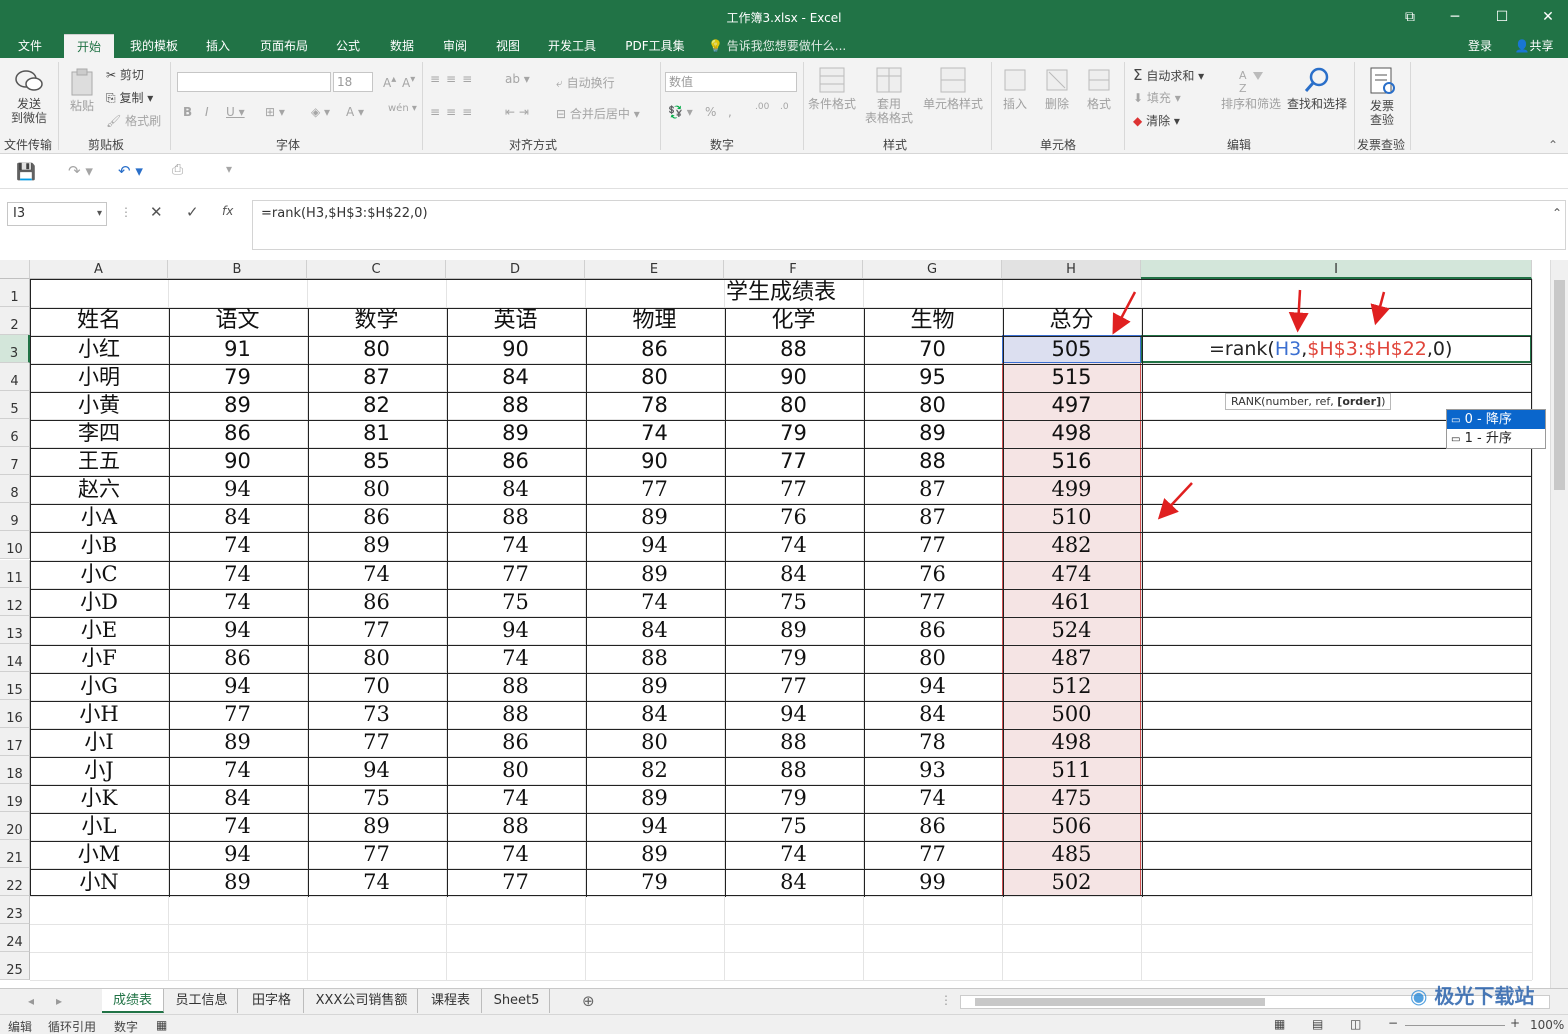 The image size is (1568, 1034). What do you see at coordinates (202, 1001) in the screenshot?
I see `sheet-tab-staff: 员工信息` at bounding box center [202, 1001].